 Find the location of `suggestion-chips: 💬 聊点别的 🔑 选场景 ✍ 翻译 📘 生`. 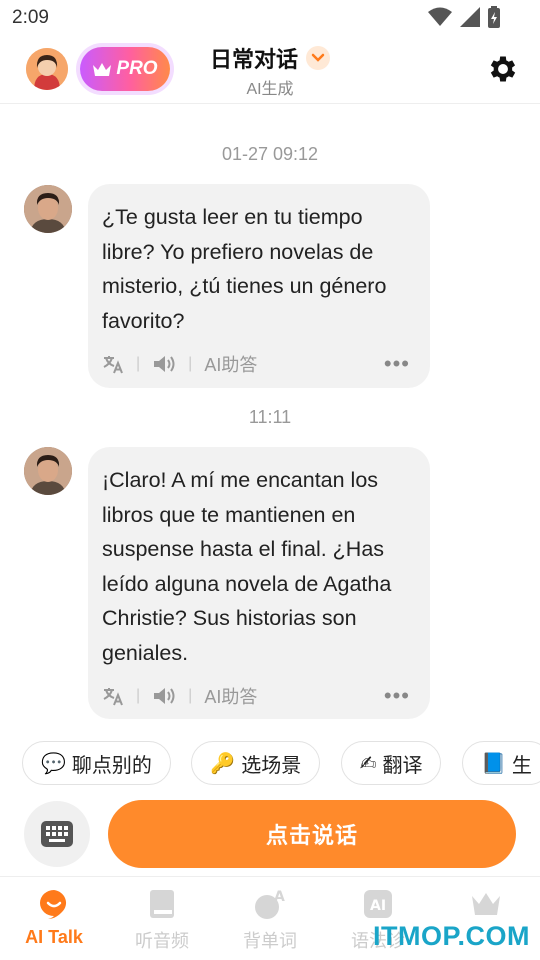

suggestion-chips: 💬 聊点别的 🔑 选场景 ✍ 翻译 📘 生 is located at coordinates (281, 764).